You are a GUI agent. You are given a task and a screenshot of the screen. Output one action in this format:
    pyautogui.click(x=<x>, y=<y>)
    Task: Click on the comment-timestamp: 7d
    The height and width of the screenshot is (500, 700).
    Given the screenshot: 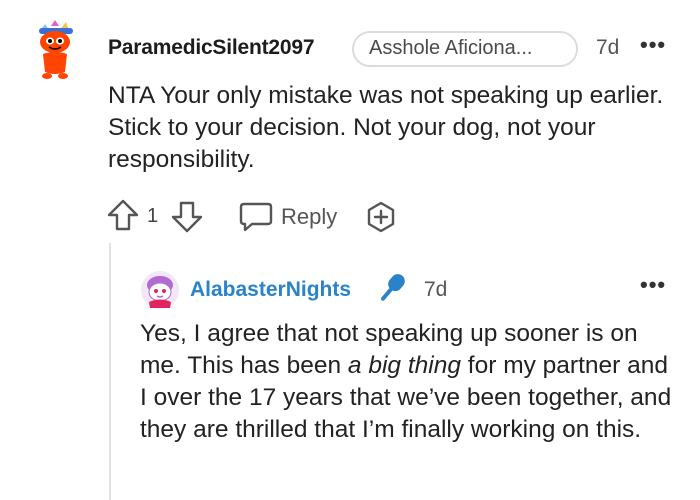 What is the action you would take?
    pyautogui.click(x=608, y=47)
    